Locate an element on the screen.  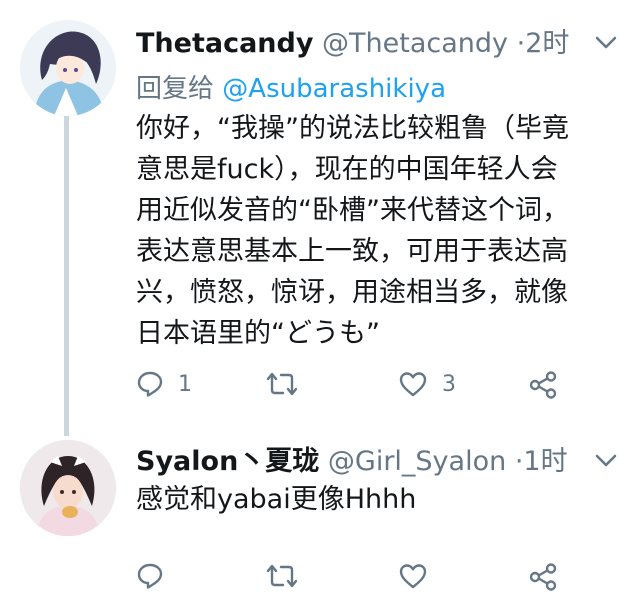
reply-button is located at coordinates (157, 576).